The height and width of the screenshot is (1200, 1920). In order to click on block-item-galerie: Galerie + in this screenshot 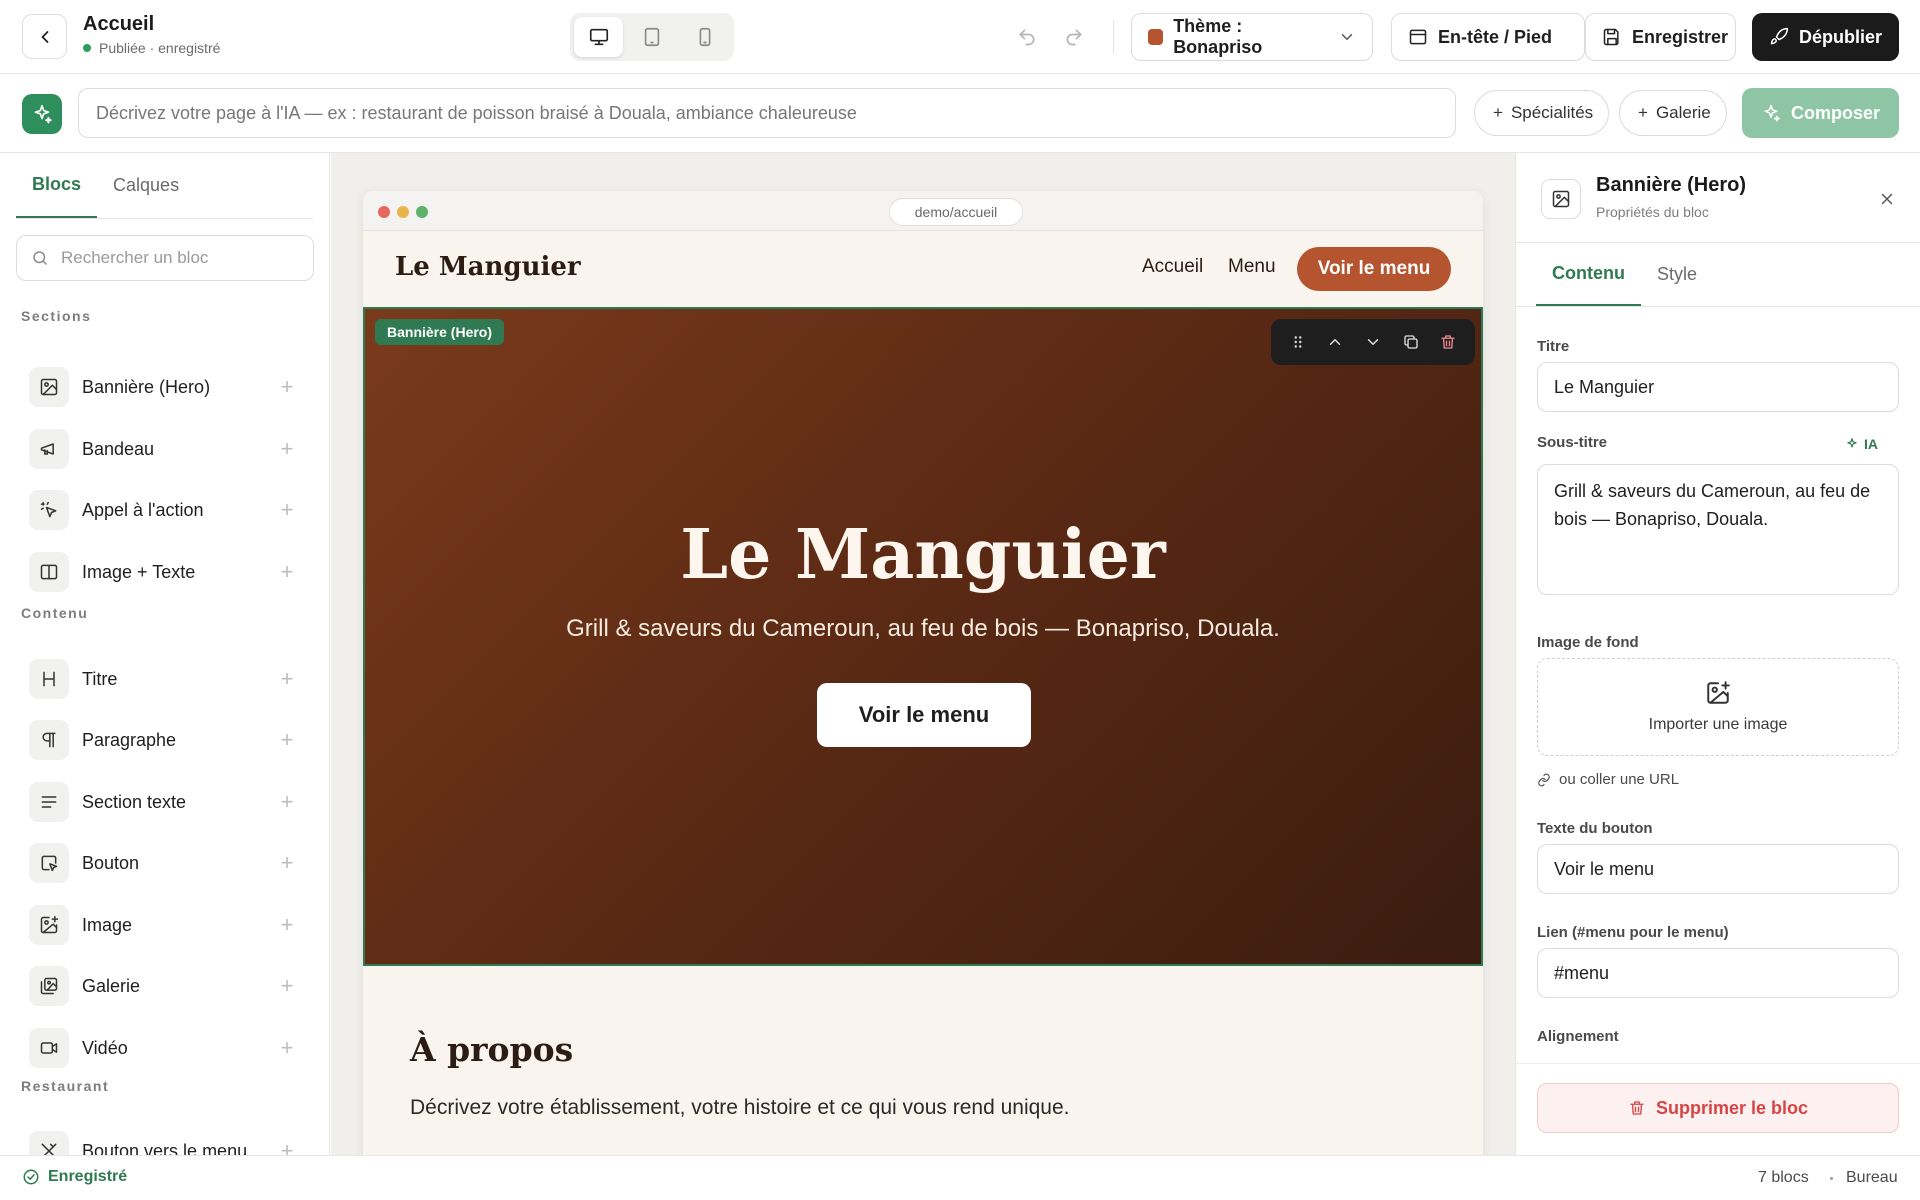, I will do `click(169, 986)`.